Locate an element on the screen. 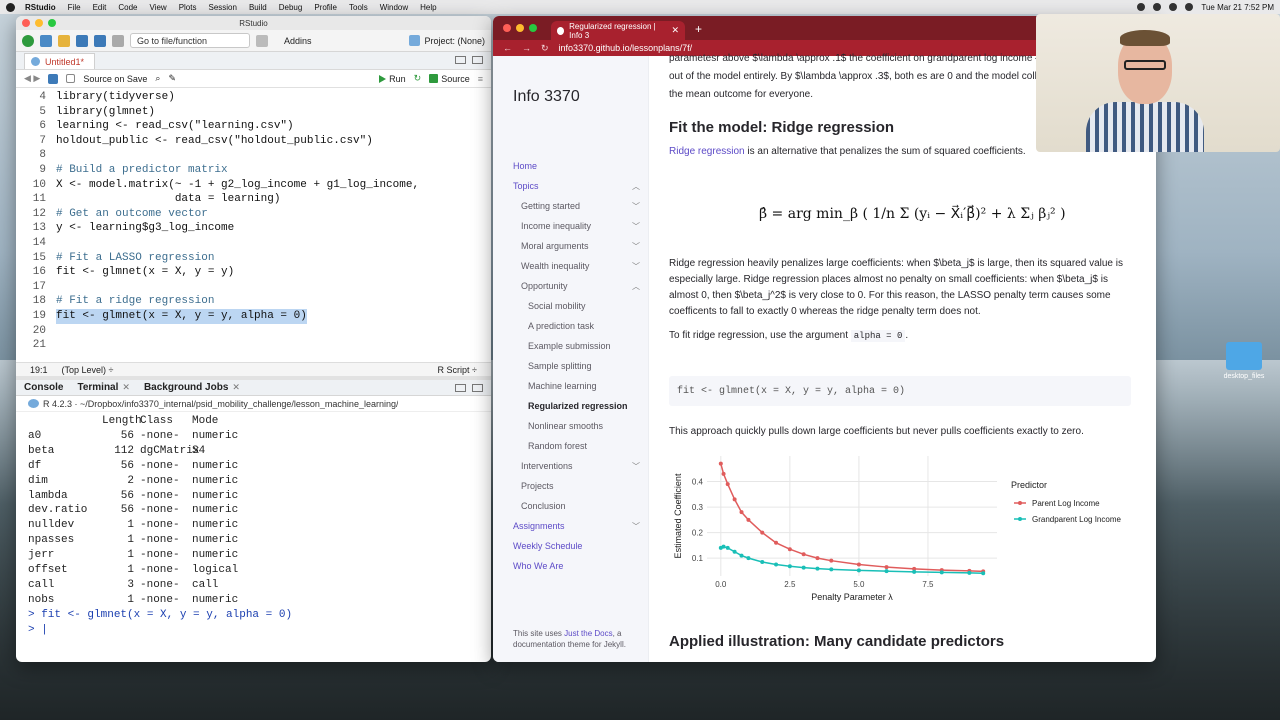 The width and height of the screenshot is (1280, 720). open-file-icon is located at coordinates (64, 40).